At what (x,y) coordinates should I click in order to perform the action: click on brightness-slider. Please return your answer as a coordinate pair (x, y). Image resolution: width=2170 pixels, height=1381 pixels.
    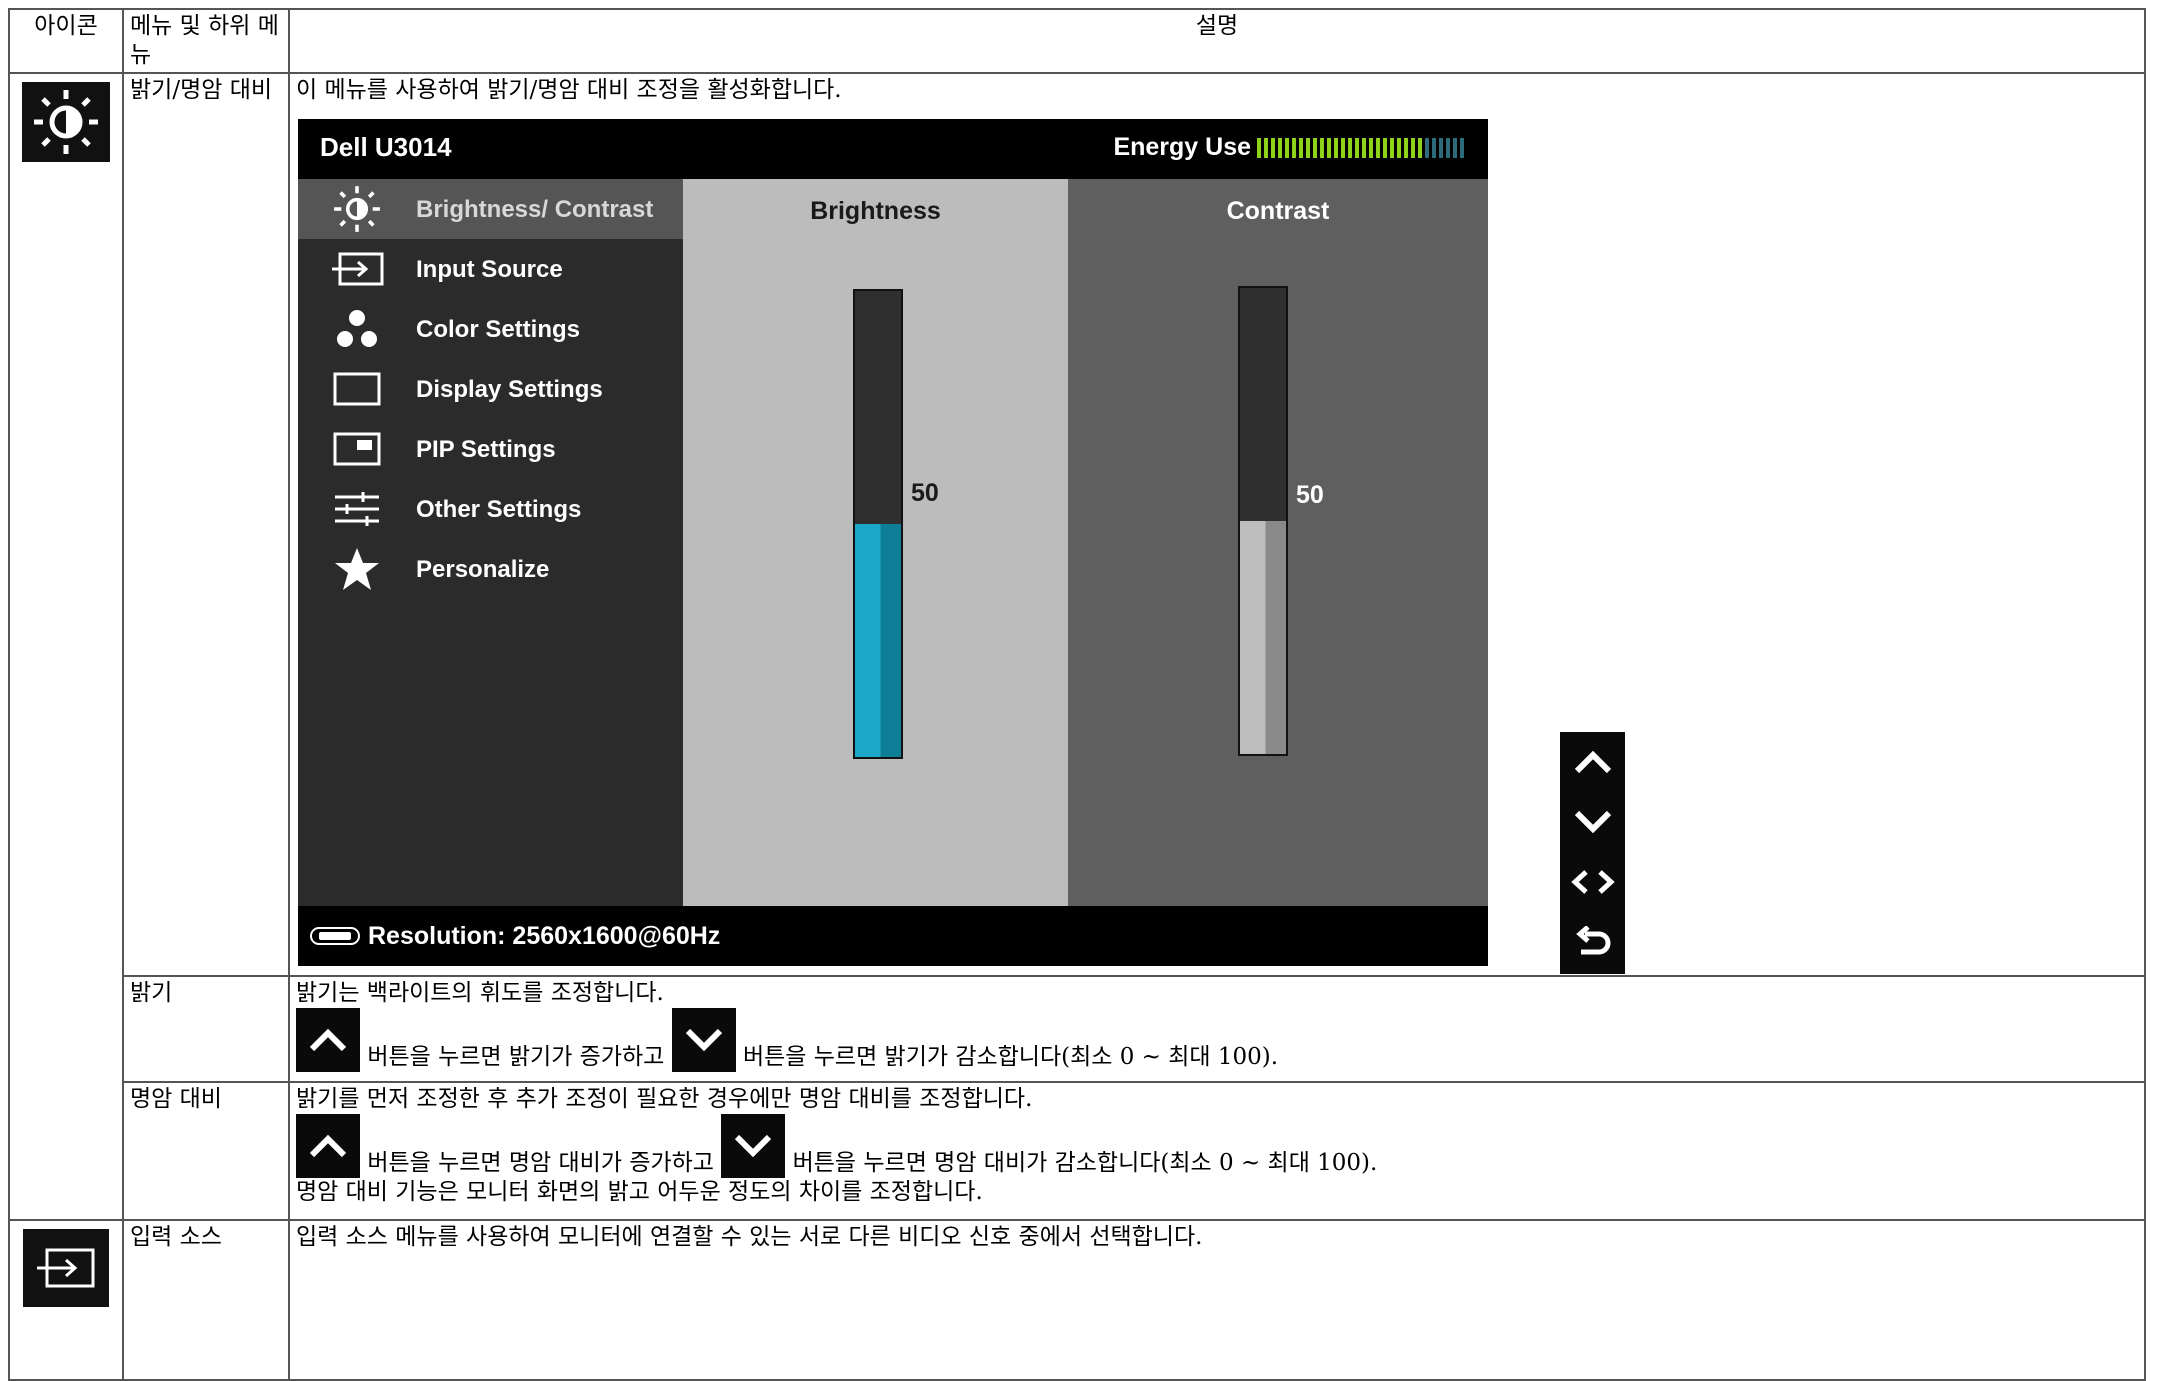
    Looking at the image, I should click on (878, 524).